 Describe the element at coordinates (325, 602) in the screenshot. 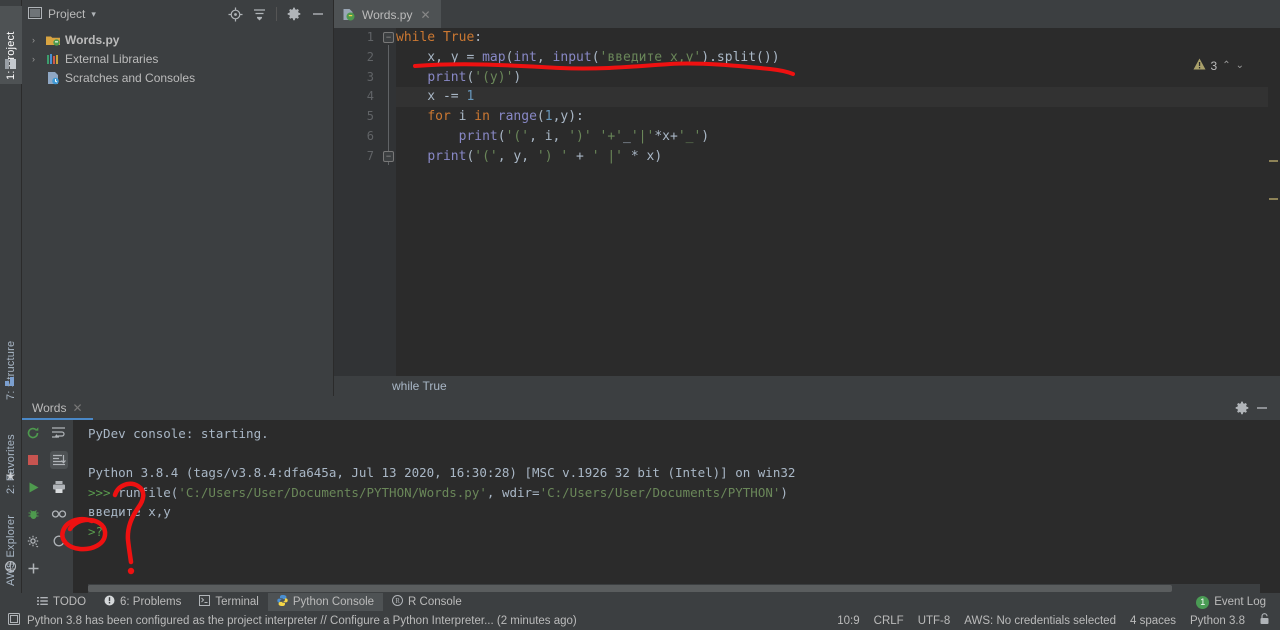

I see `tool-button-python-console: Python Console` at that location.